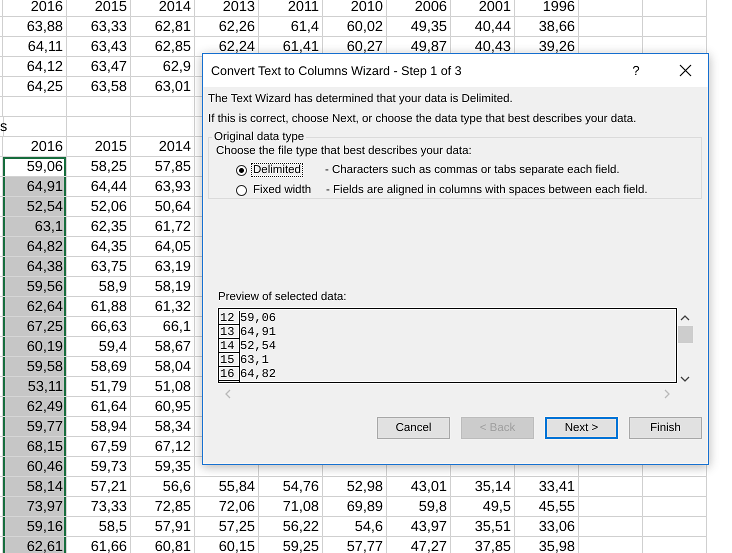  What do you see at coordinates (163, 87) in the screenshot?
I see `table-cell: 63,01` at bounding box center [163, 87].